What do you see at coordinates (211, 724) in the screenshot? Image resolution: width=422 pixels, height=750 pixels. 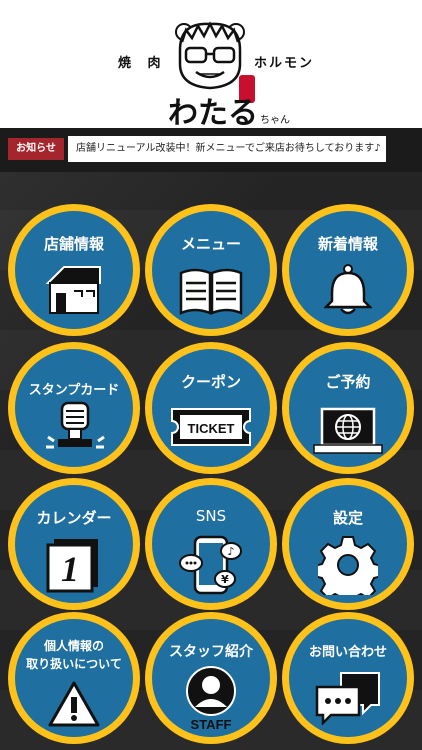 I see `staff-text: STAFF` at bounding box center [211, 724].